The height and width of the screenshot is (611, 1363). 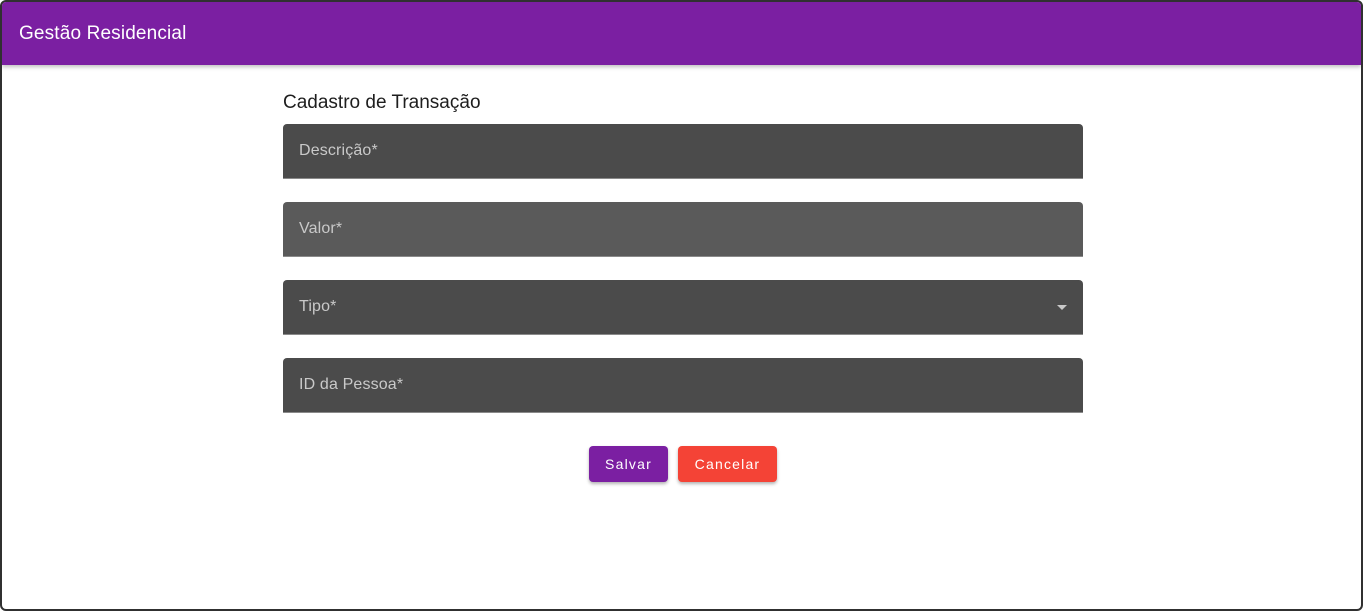 What do you see at coordinates (338, 150) in the screenshot?
I see `description-label: Descrição*` at bounding box center [338, 150].